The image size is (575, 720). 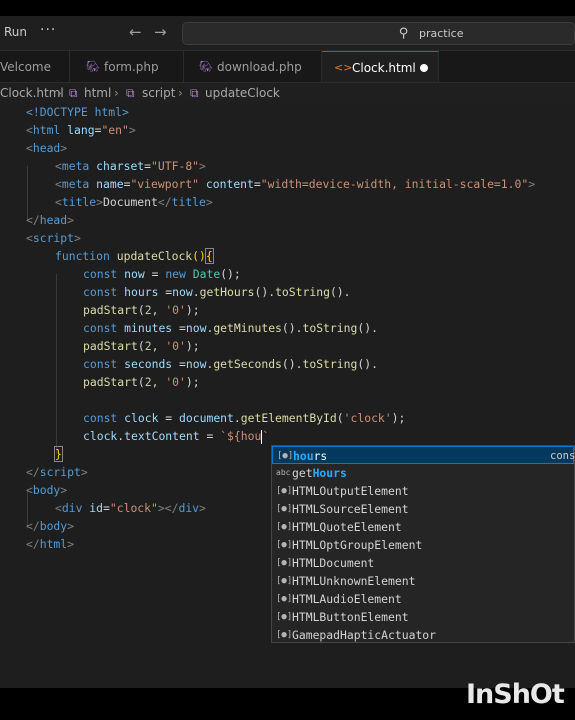 What do you see at coordinates (247, 364) in the screenshot?
I see `token: getSeconds` at bounding box center [247, 364].